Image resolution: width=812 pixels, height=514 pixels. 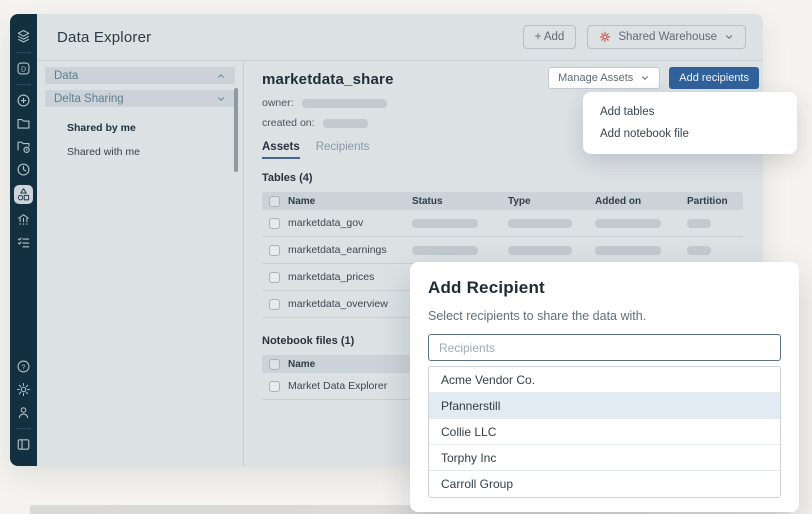 I want to click on manage-assets-label: Manage Assets, so click(x=596, y=78).